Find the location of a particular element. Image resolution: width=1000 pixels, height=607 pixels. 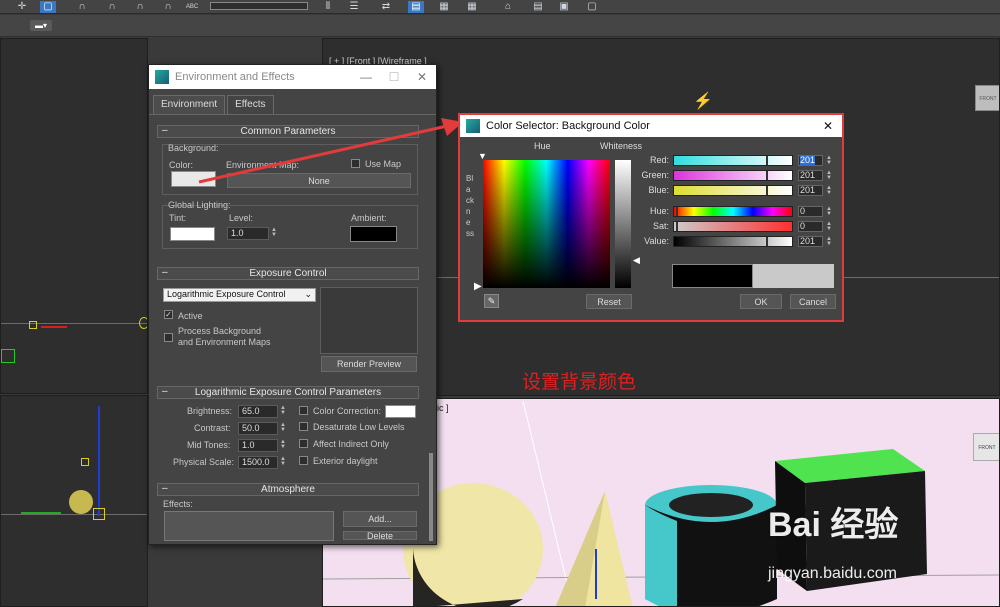

hue-blackness-picker is located at coordinates (546, 224).